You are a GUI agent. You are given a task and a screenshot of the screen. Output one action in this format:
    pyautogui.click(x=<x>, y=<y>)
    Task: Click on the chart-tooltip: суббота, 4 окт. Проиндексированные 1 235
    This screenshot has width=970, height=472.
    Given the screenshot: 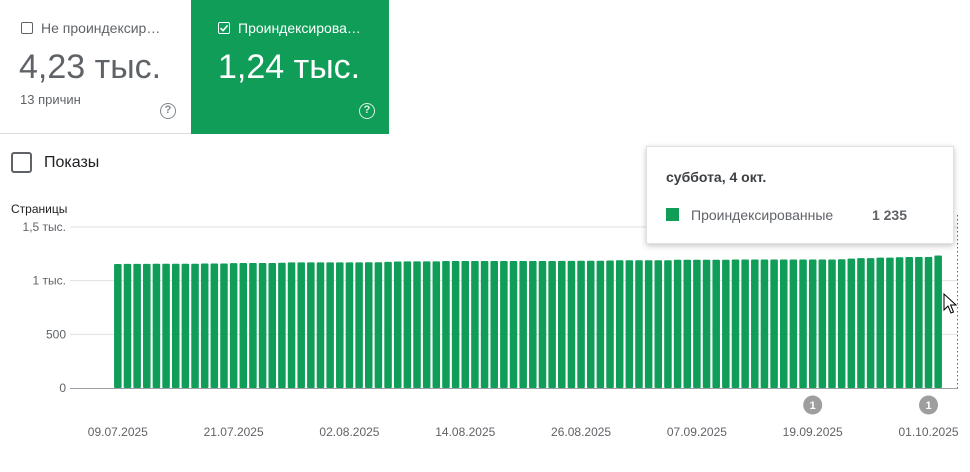 What is the action you would take?
    pyautogui.click(x=800, y=195)
    